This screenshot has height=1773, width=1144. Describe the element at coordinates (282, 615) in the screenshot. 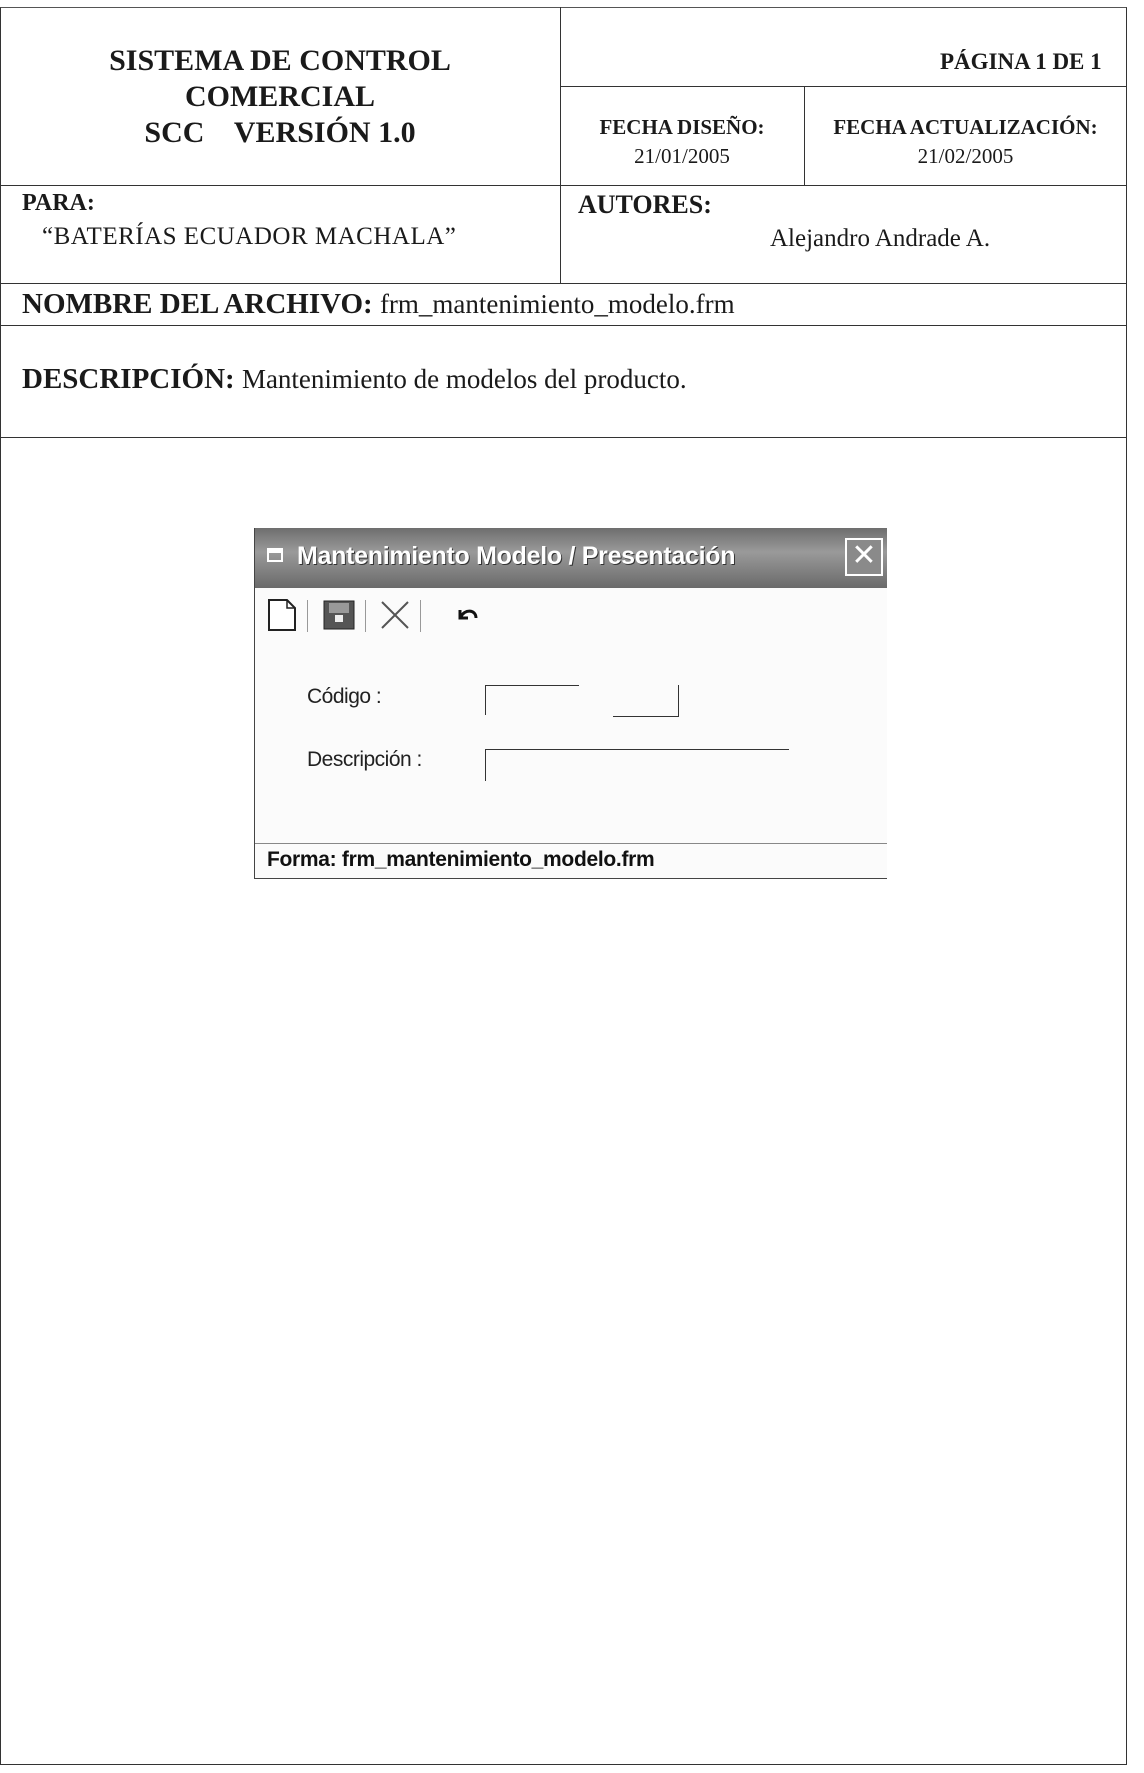

I see `new-document-icon` at that location.